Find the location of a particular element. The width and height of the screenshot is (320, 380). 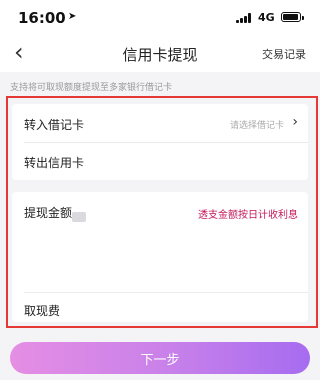

redacted-mark is located at coordinates (79, 217).